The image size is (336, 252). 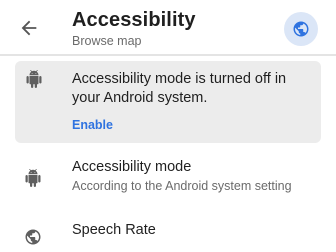 I want to click on page-title: Accessibility, so click(x=134, y=20).